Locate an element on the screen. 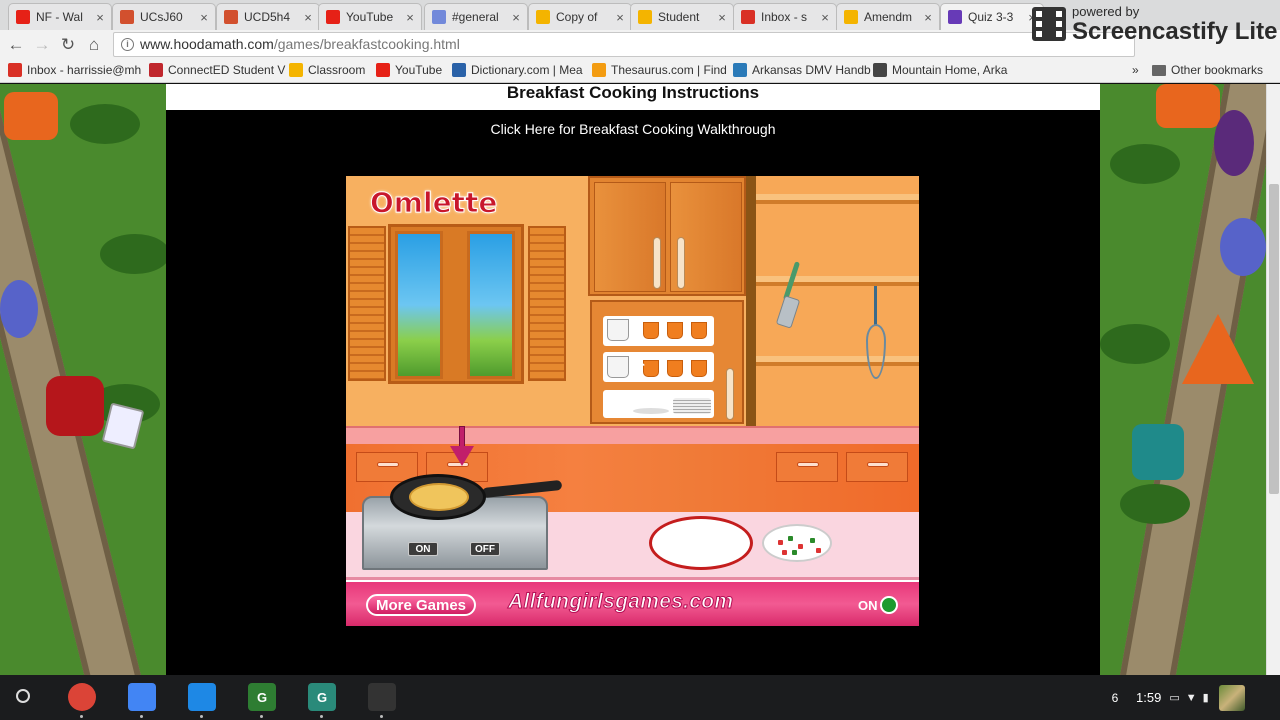 The width and height of the screenshot is (1280, 720). page-scrollbar is located at coordinates (1273, 379).